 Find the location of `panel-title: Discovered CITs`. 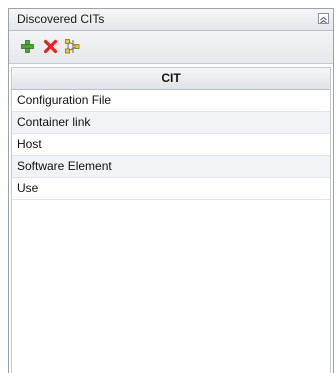

panel-title: Discovered CITs is located at coordinates (61, 19).